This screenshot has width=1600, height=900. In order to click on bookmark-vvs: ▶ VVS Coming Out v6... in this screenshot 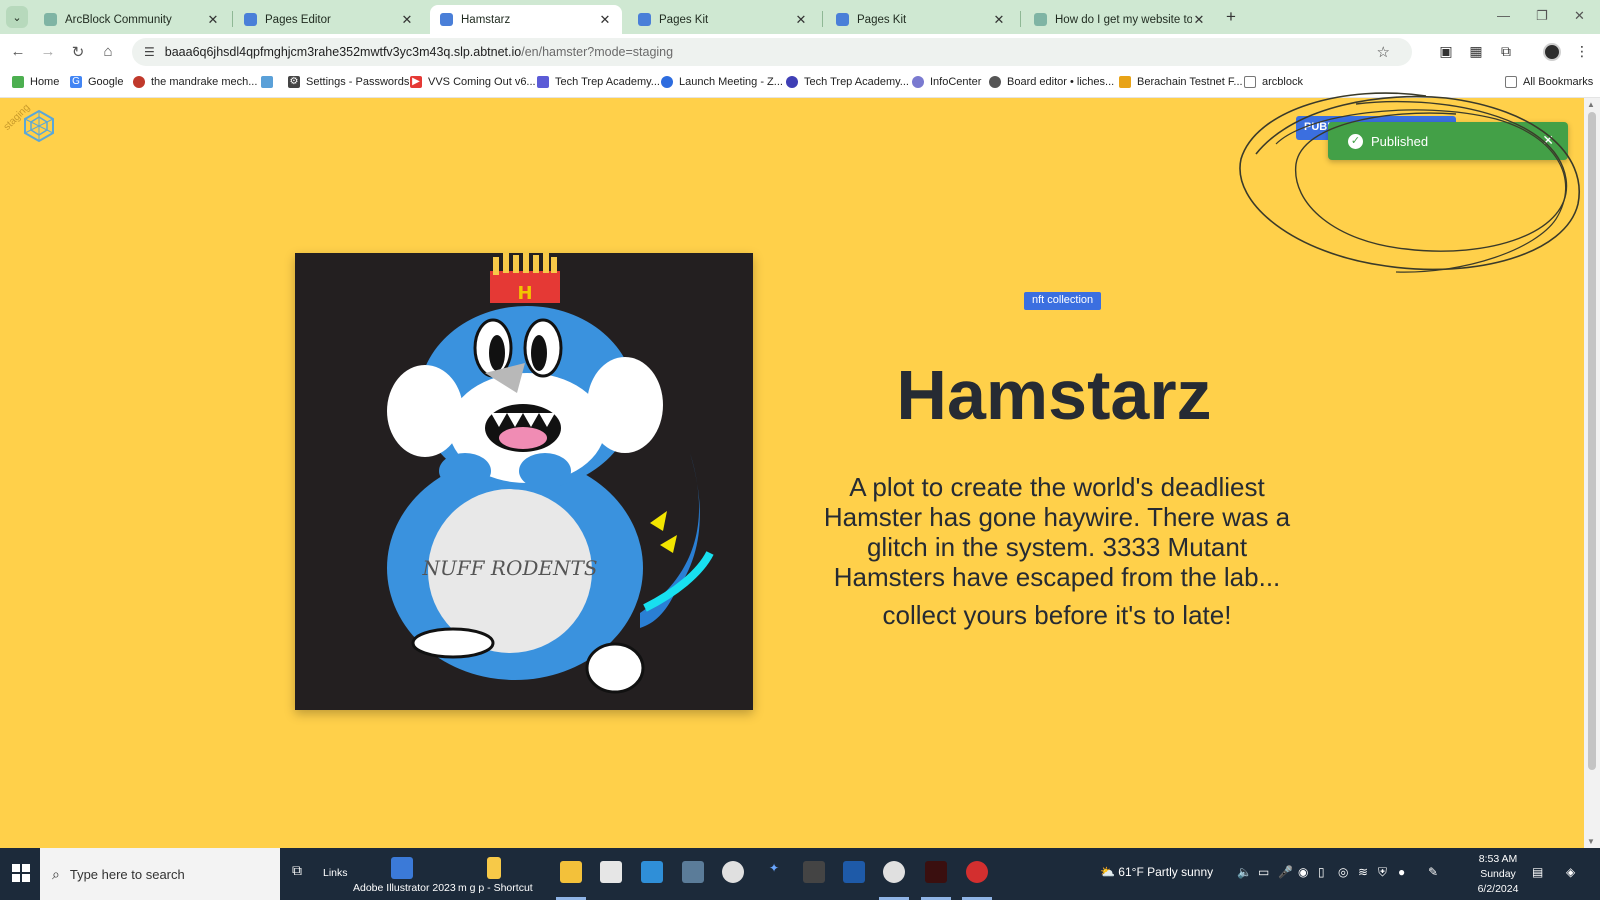, I will do `click(473, 82)`.